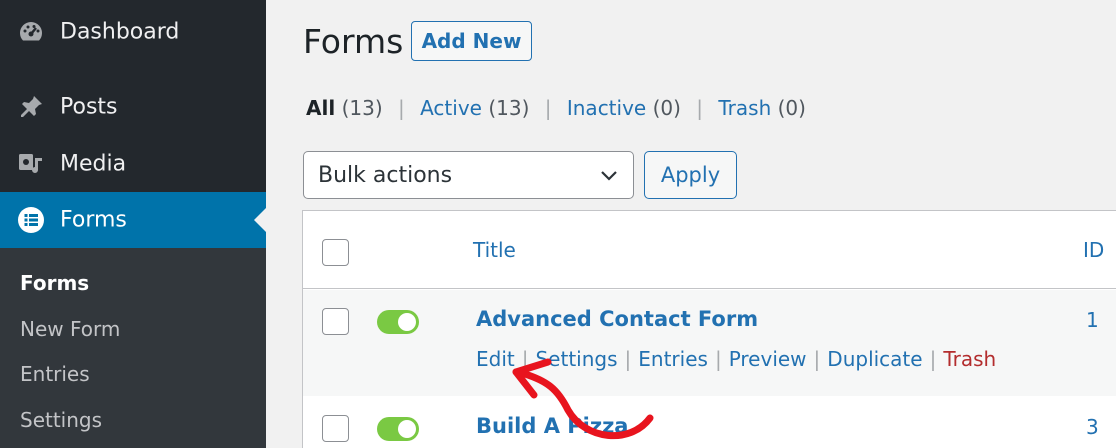 The image size is (1116, 448). Describe the element at coordinates (609, 175) in the screenshot. I see `chevron-down-icon` at that location.